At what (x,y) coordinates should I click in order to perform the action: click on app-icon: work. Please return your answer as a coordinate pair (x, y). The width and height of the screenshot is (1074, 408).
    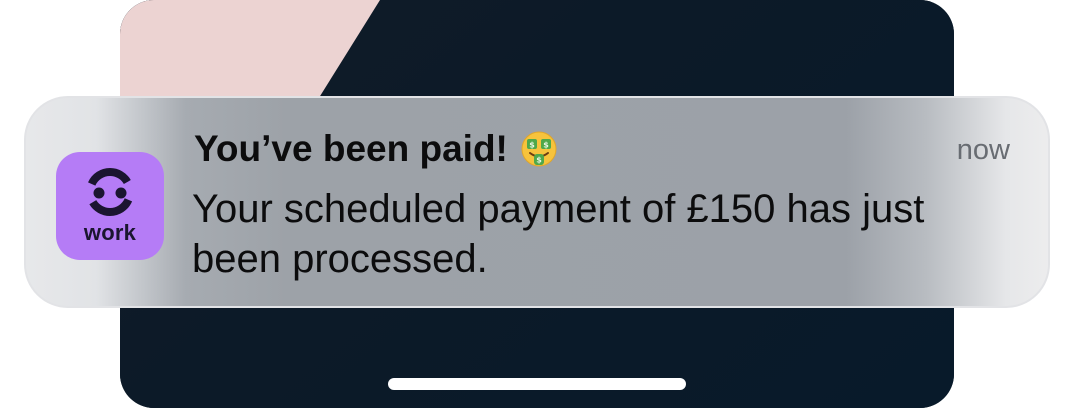
    Looking at the image, I should click on (110, 206).